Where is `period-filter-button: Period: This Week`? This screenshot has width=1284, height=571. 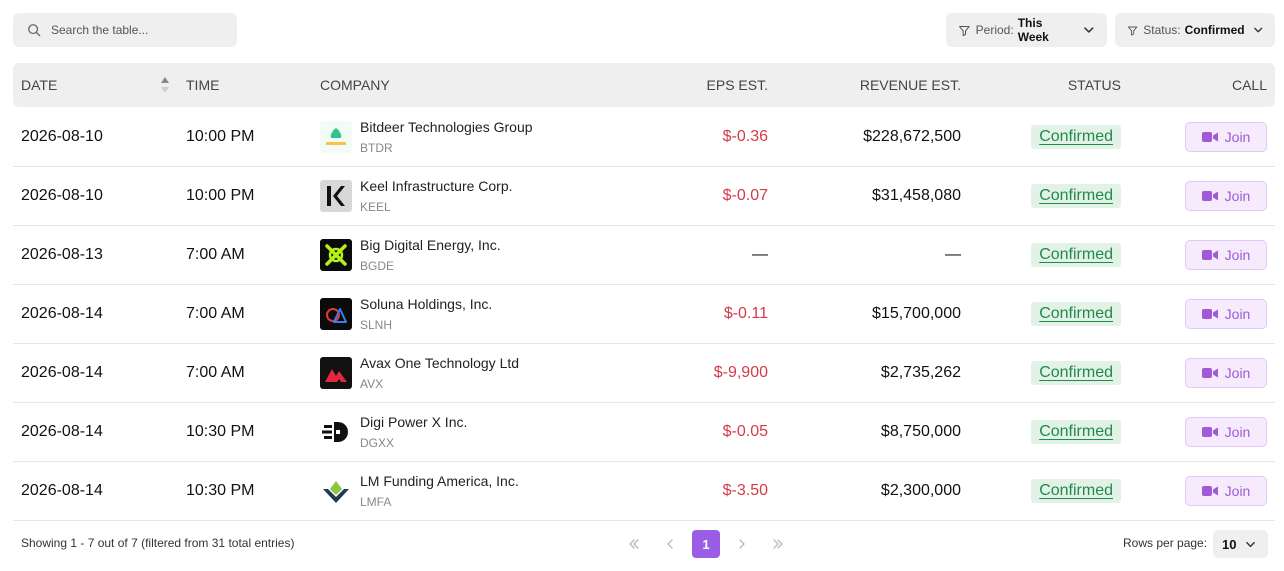
period-filter-button: Period: This Week is located at coordinates (1026, 30).